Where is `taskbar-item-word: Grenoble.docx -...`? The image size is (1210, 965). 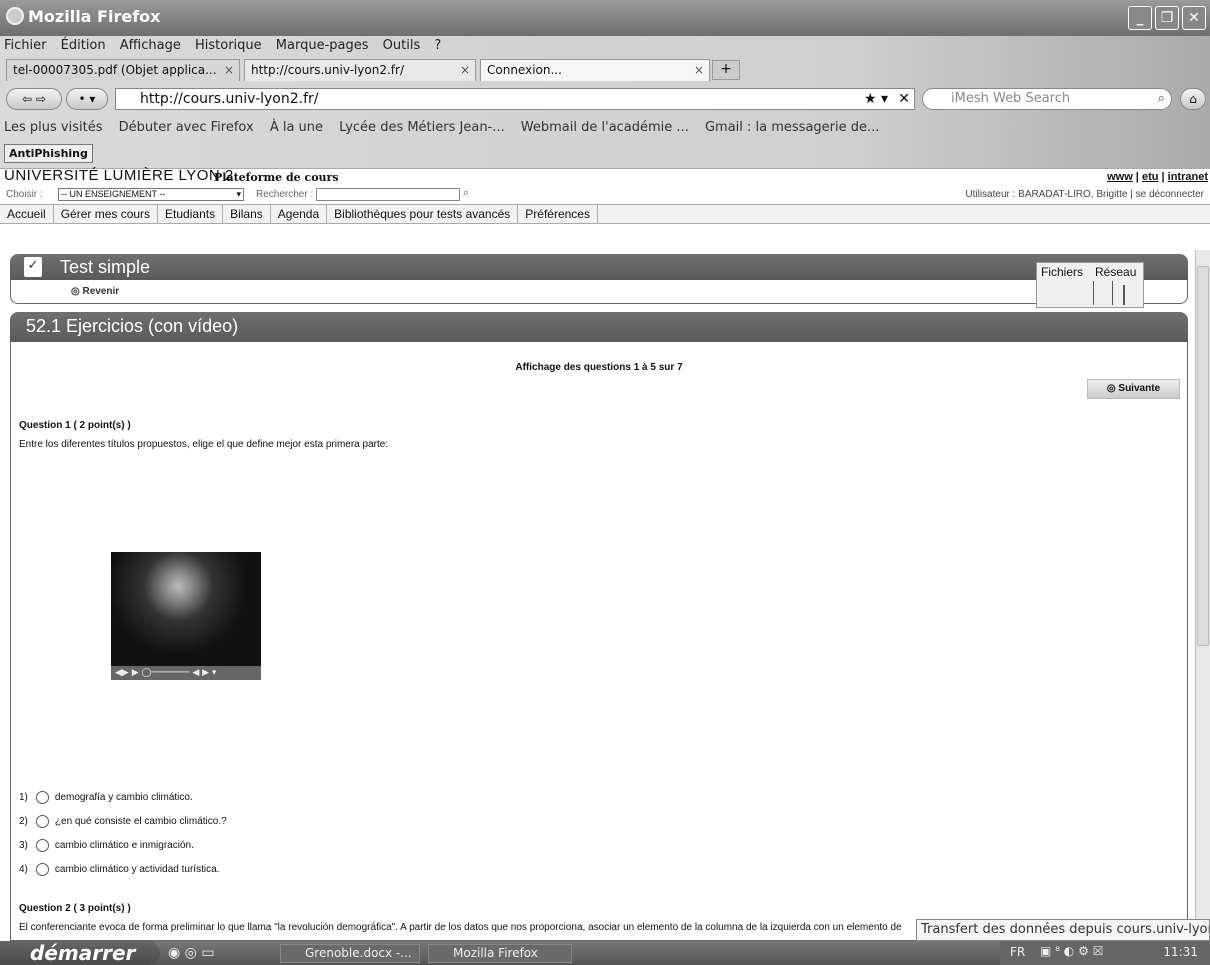
taskbar-item-word: Grenoble.docx -... is located at coordinates (350, 953).